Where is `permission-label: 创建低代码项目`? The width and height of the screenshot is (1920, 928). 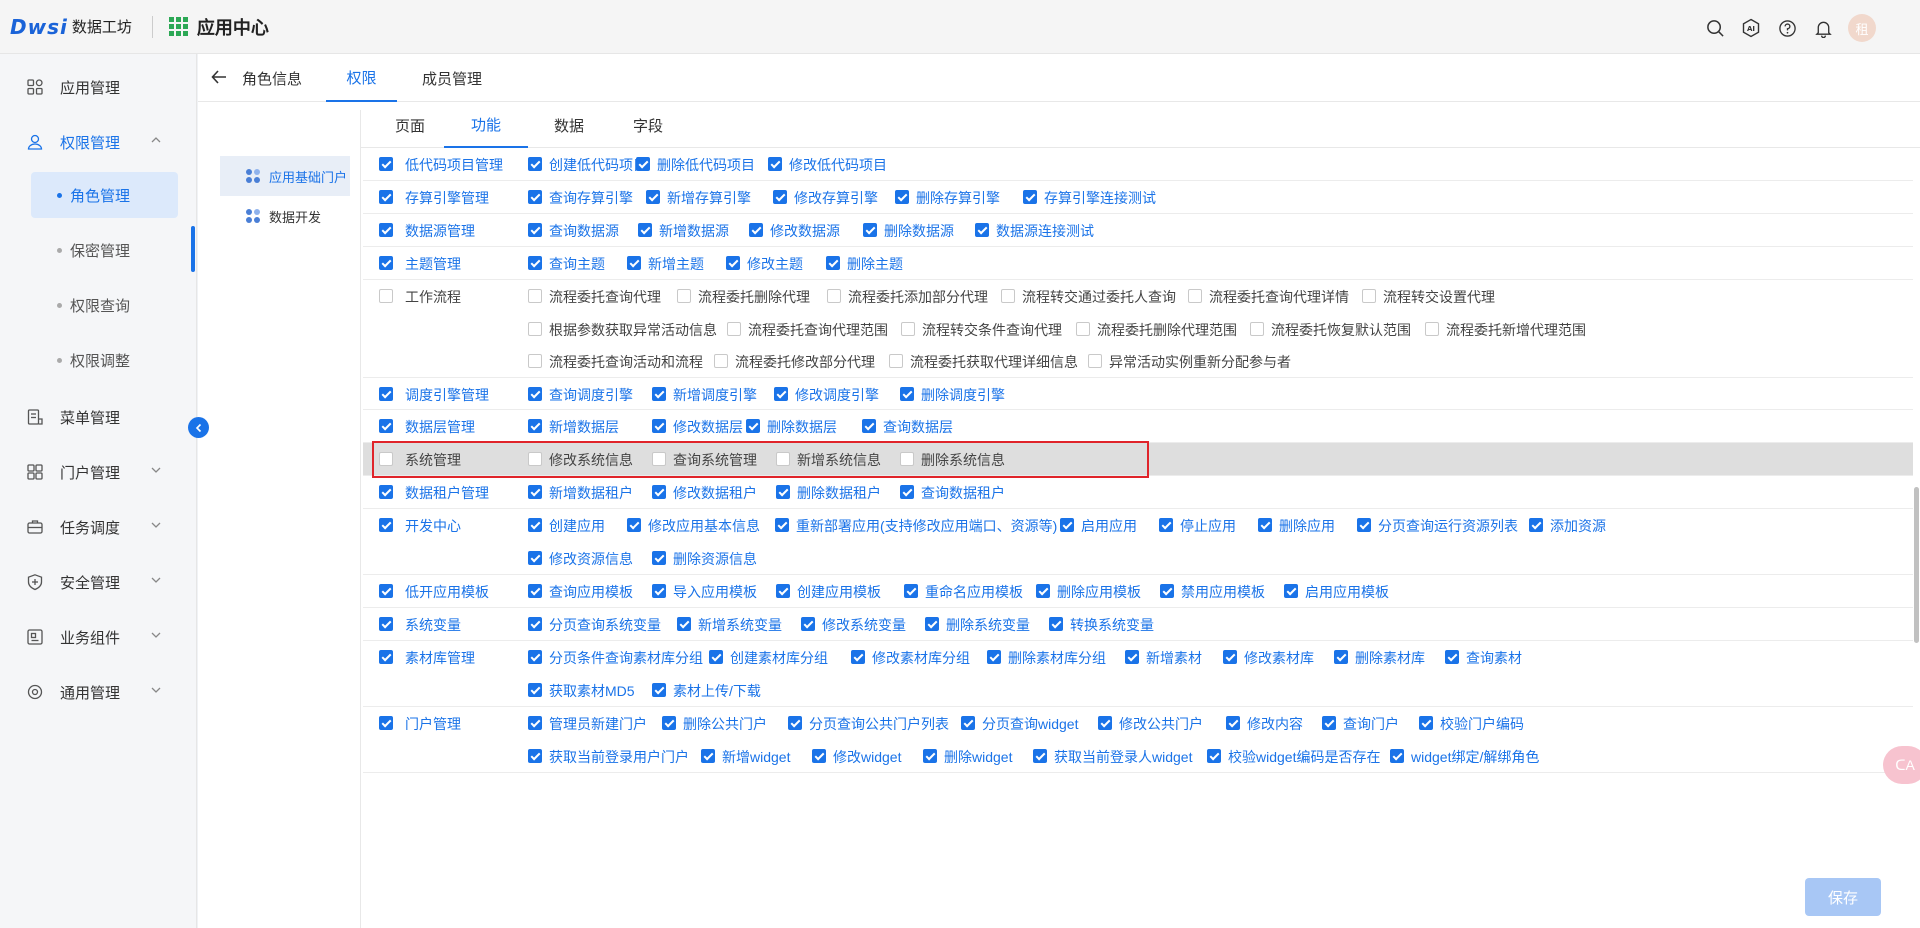
permission-label: 创建低代码项目 is located at coordinates (598, 165).